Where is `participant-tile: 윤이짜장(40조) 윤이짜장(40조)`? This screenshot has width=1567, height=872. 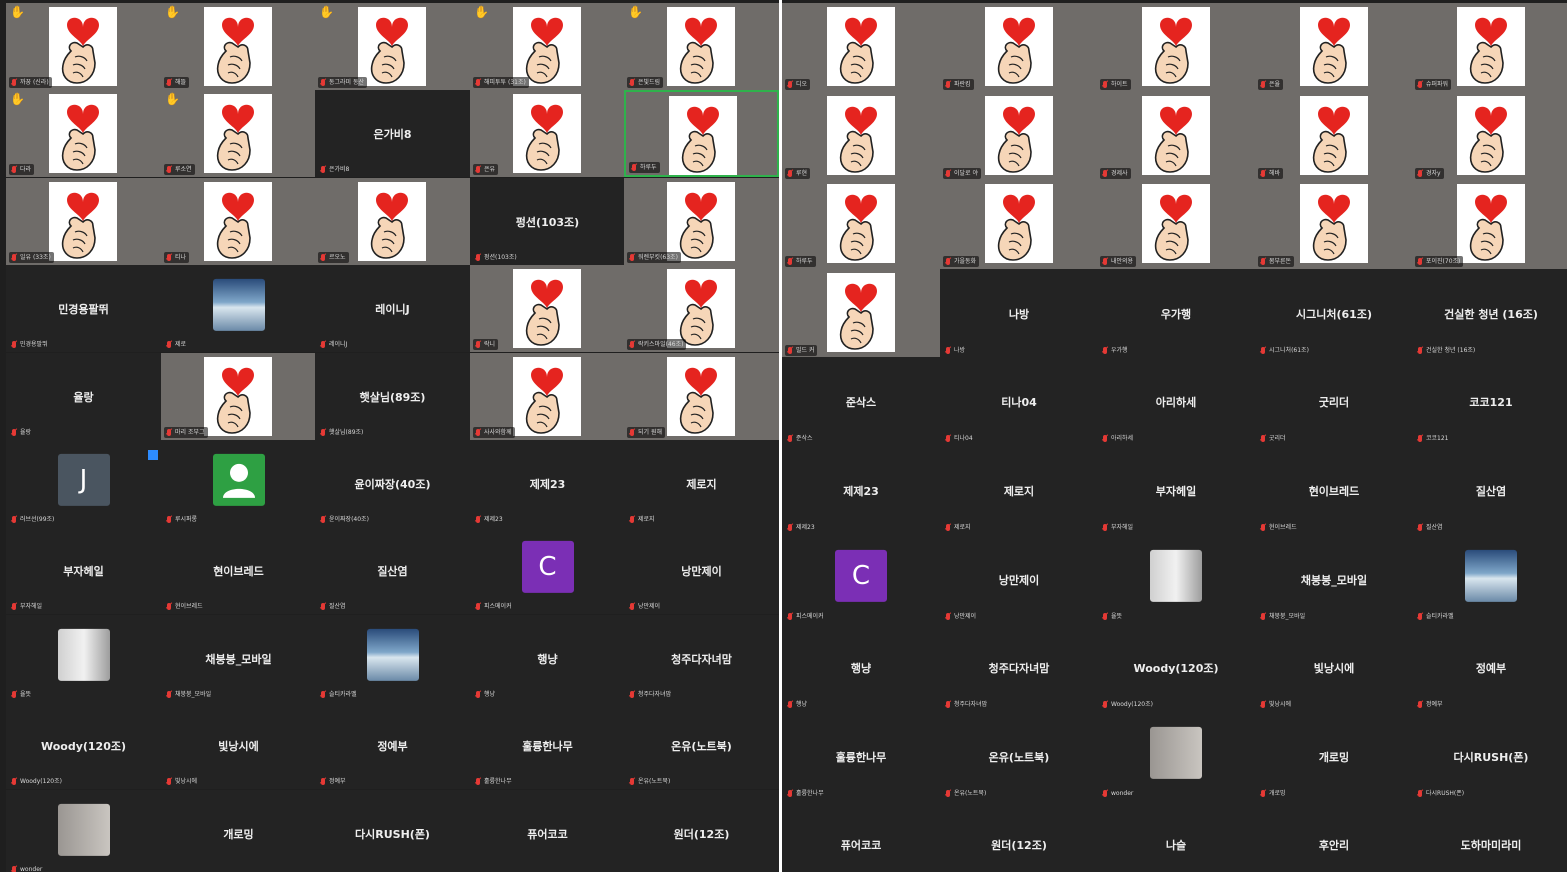 participant-tile: 윤이짜장(40조) 윤이짜장(40조) is located at coordinates (392, 483).